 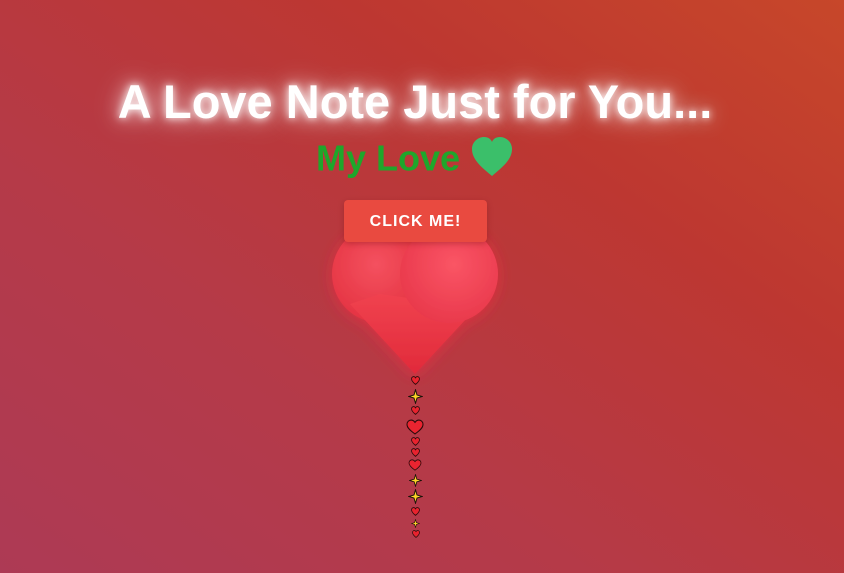 I want to click on big-heart-icon, so click(x=415, y=304).